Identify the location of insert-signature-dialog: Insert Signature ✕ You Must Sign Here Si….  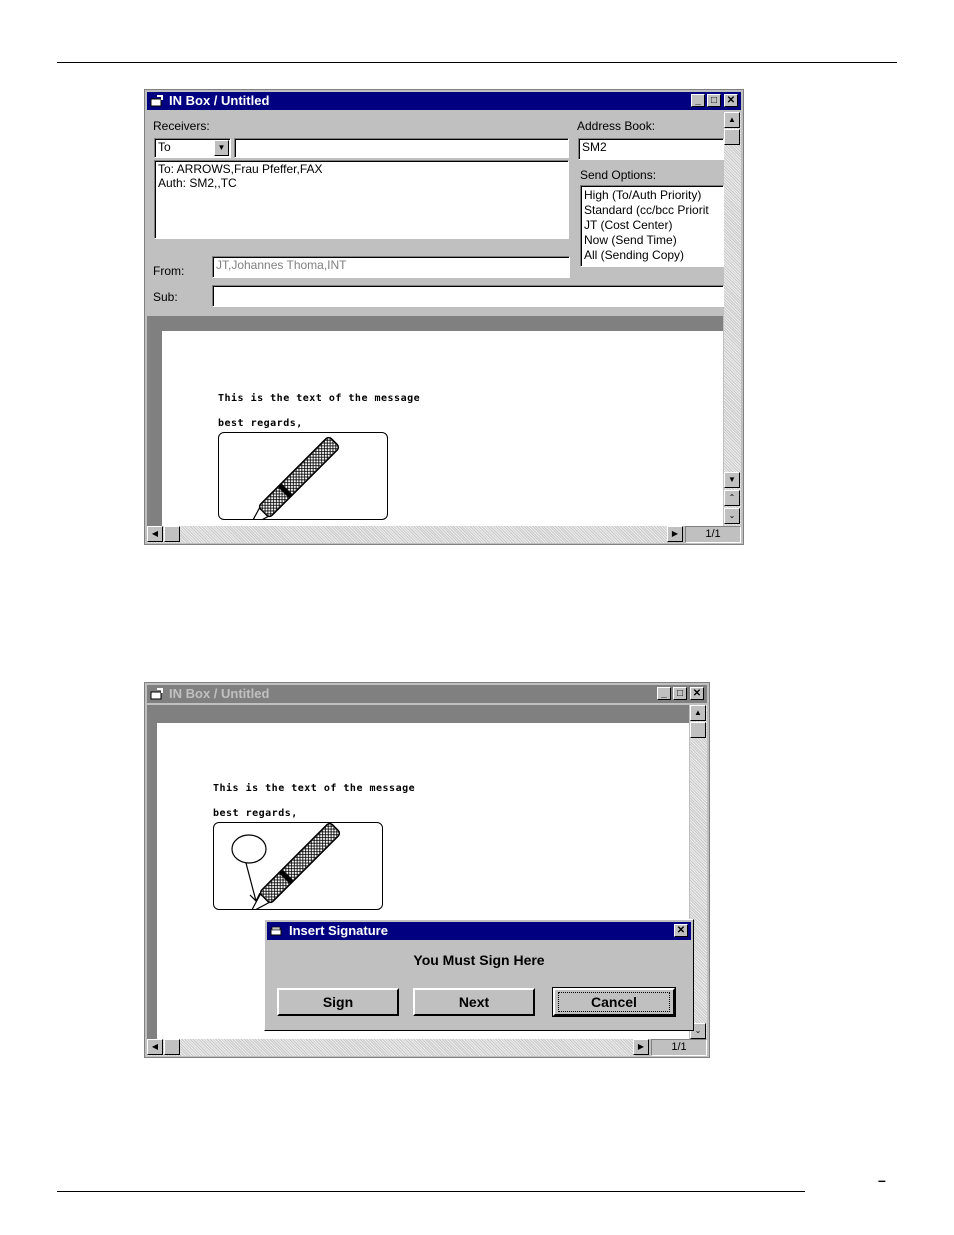
(479, 975).